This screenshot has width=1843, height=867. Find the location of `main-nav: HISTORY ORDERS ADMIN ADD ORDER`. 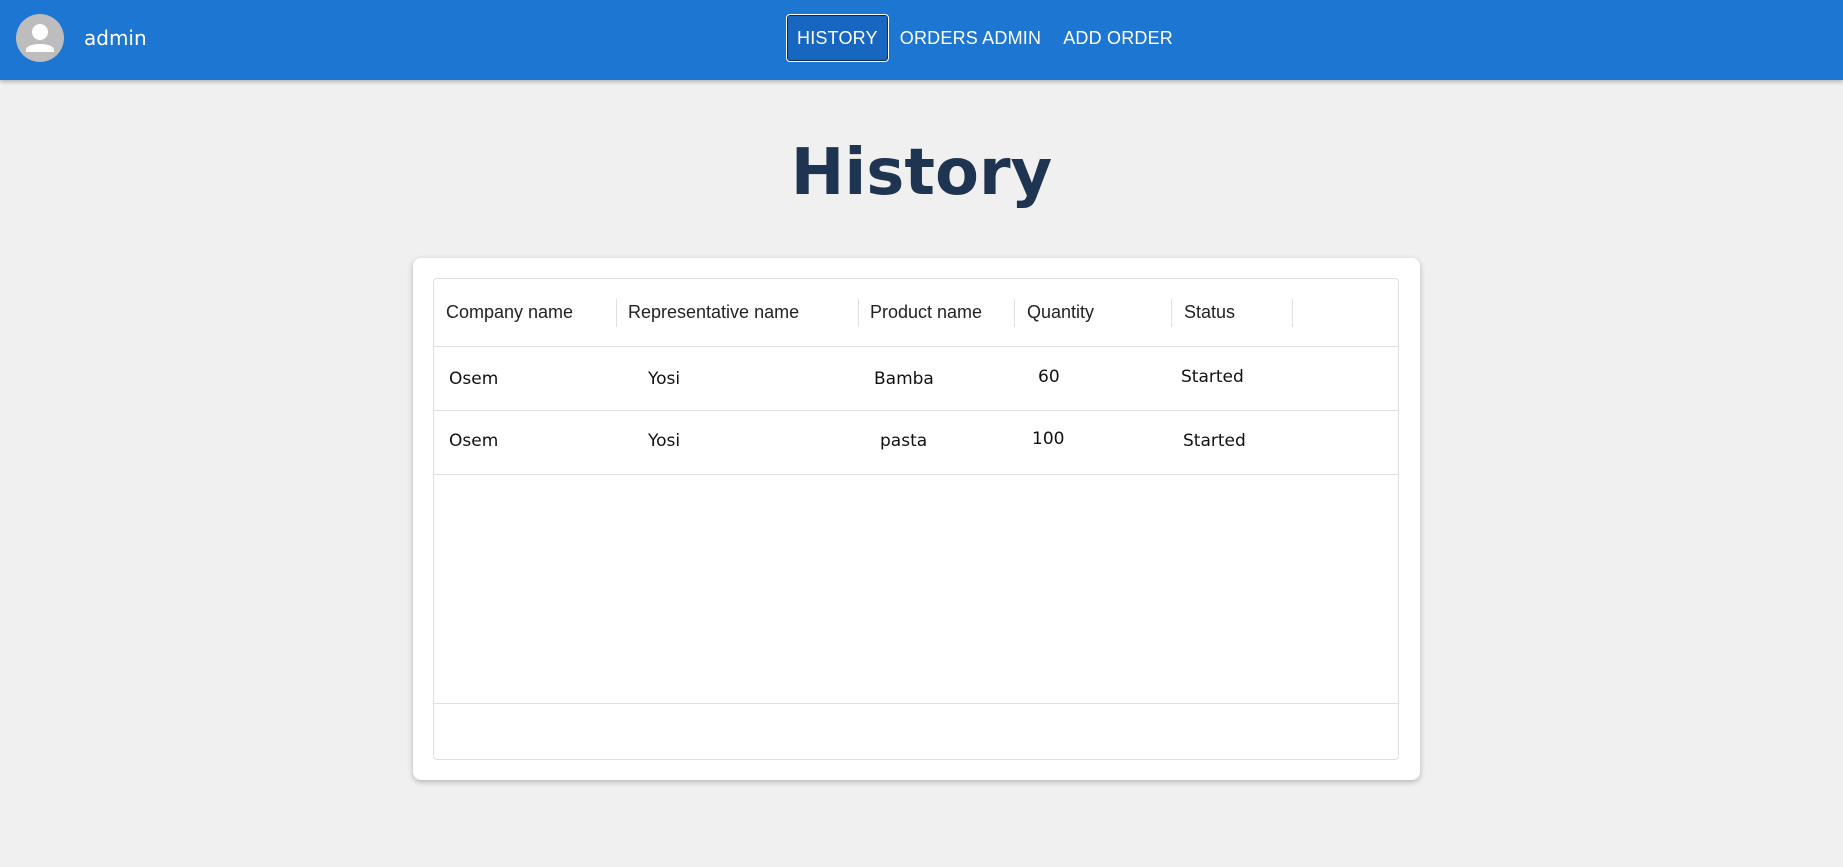

main-nav: HISTORY ORDERS ADMIN ADD ORDER is located at coordinates (985, 38).